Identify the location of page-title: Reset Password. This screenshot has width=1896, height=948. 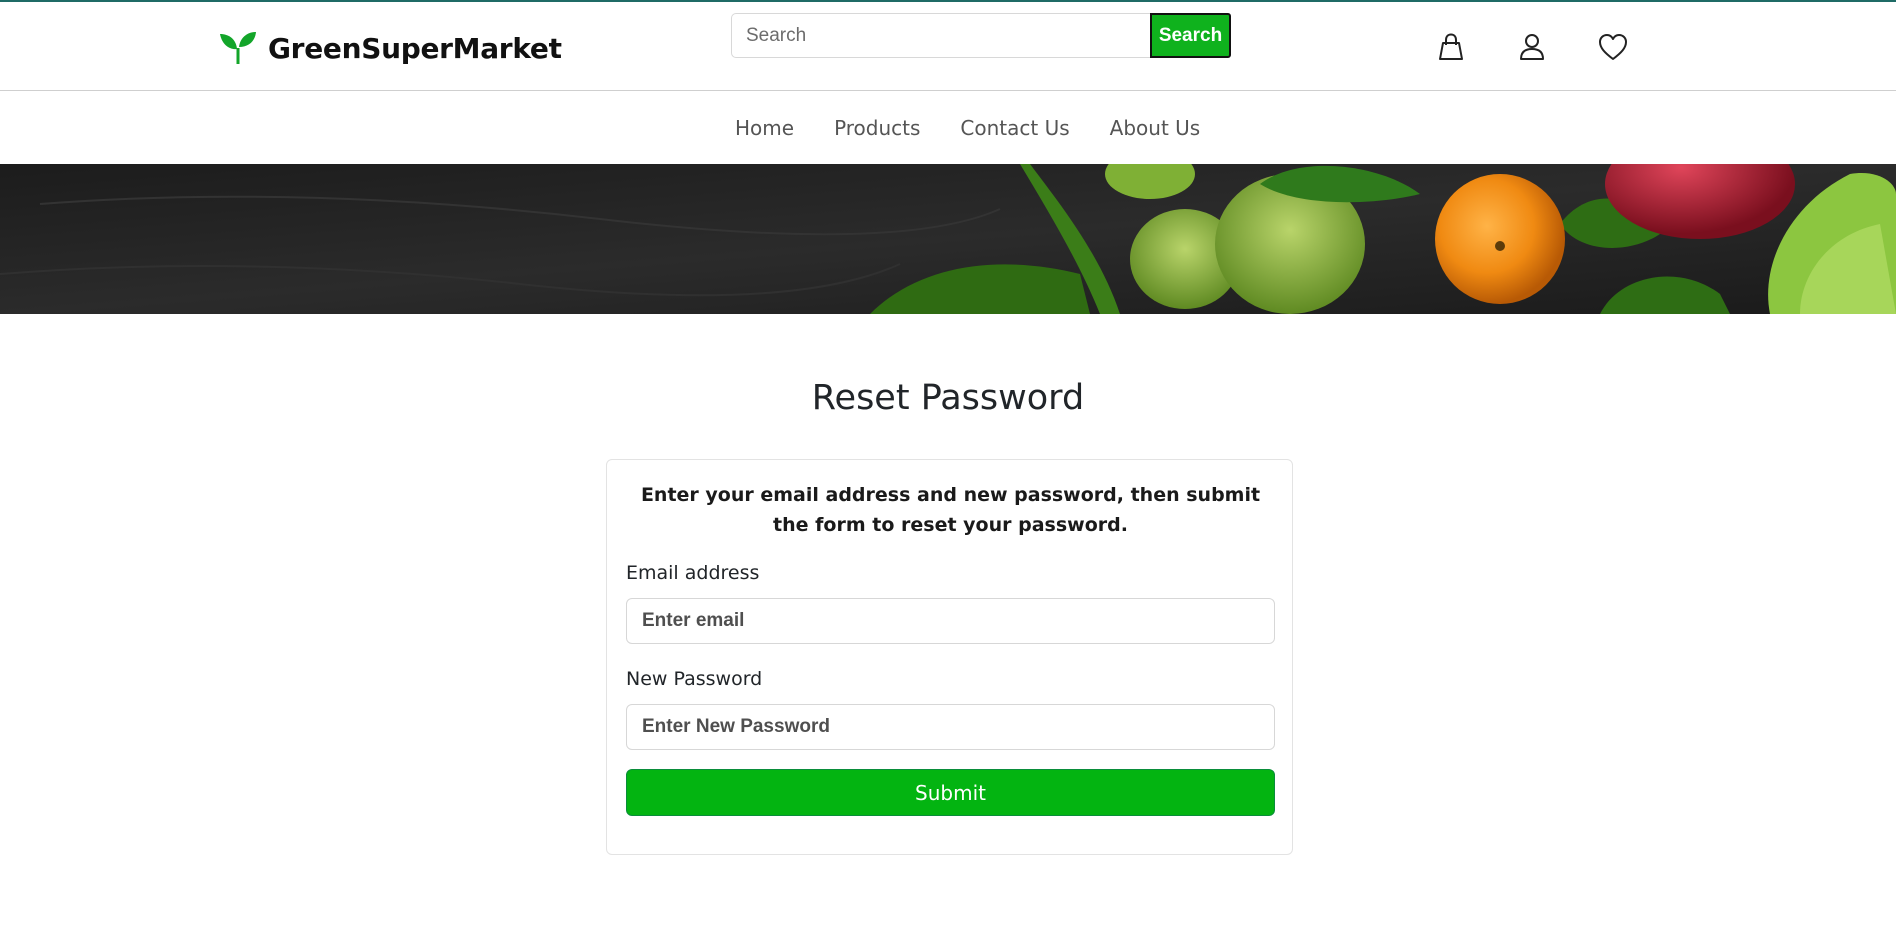
(948, 398).